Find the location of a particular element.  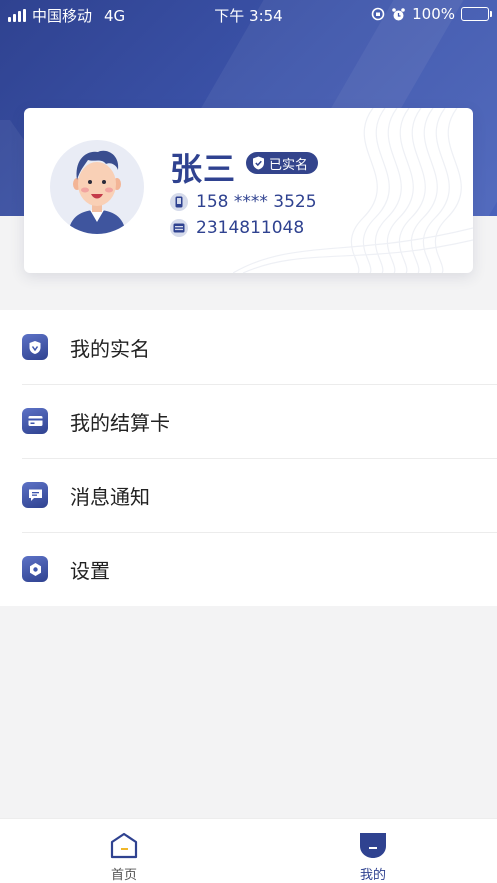

tab-bar: 首页 我的 is located at coordinates (248, 850).